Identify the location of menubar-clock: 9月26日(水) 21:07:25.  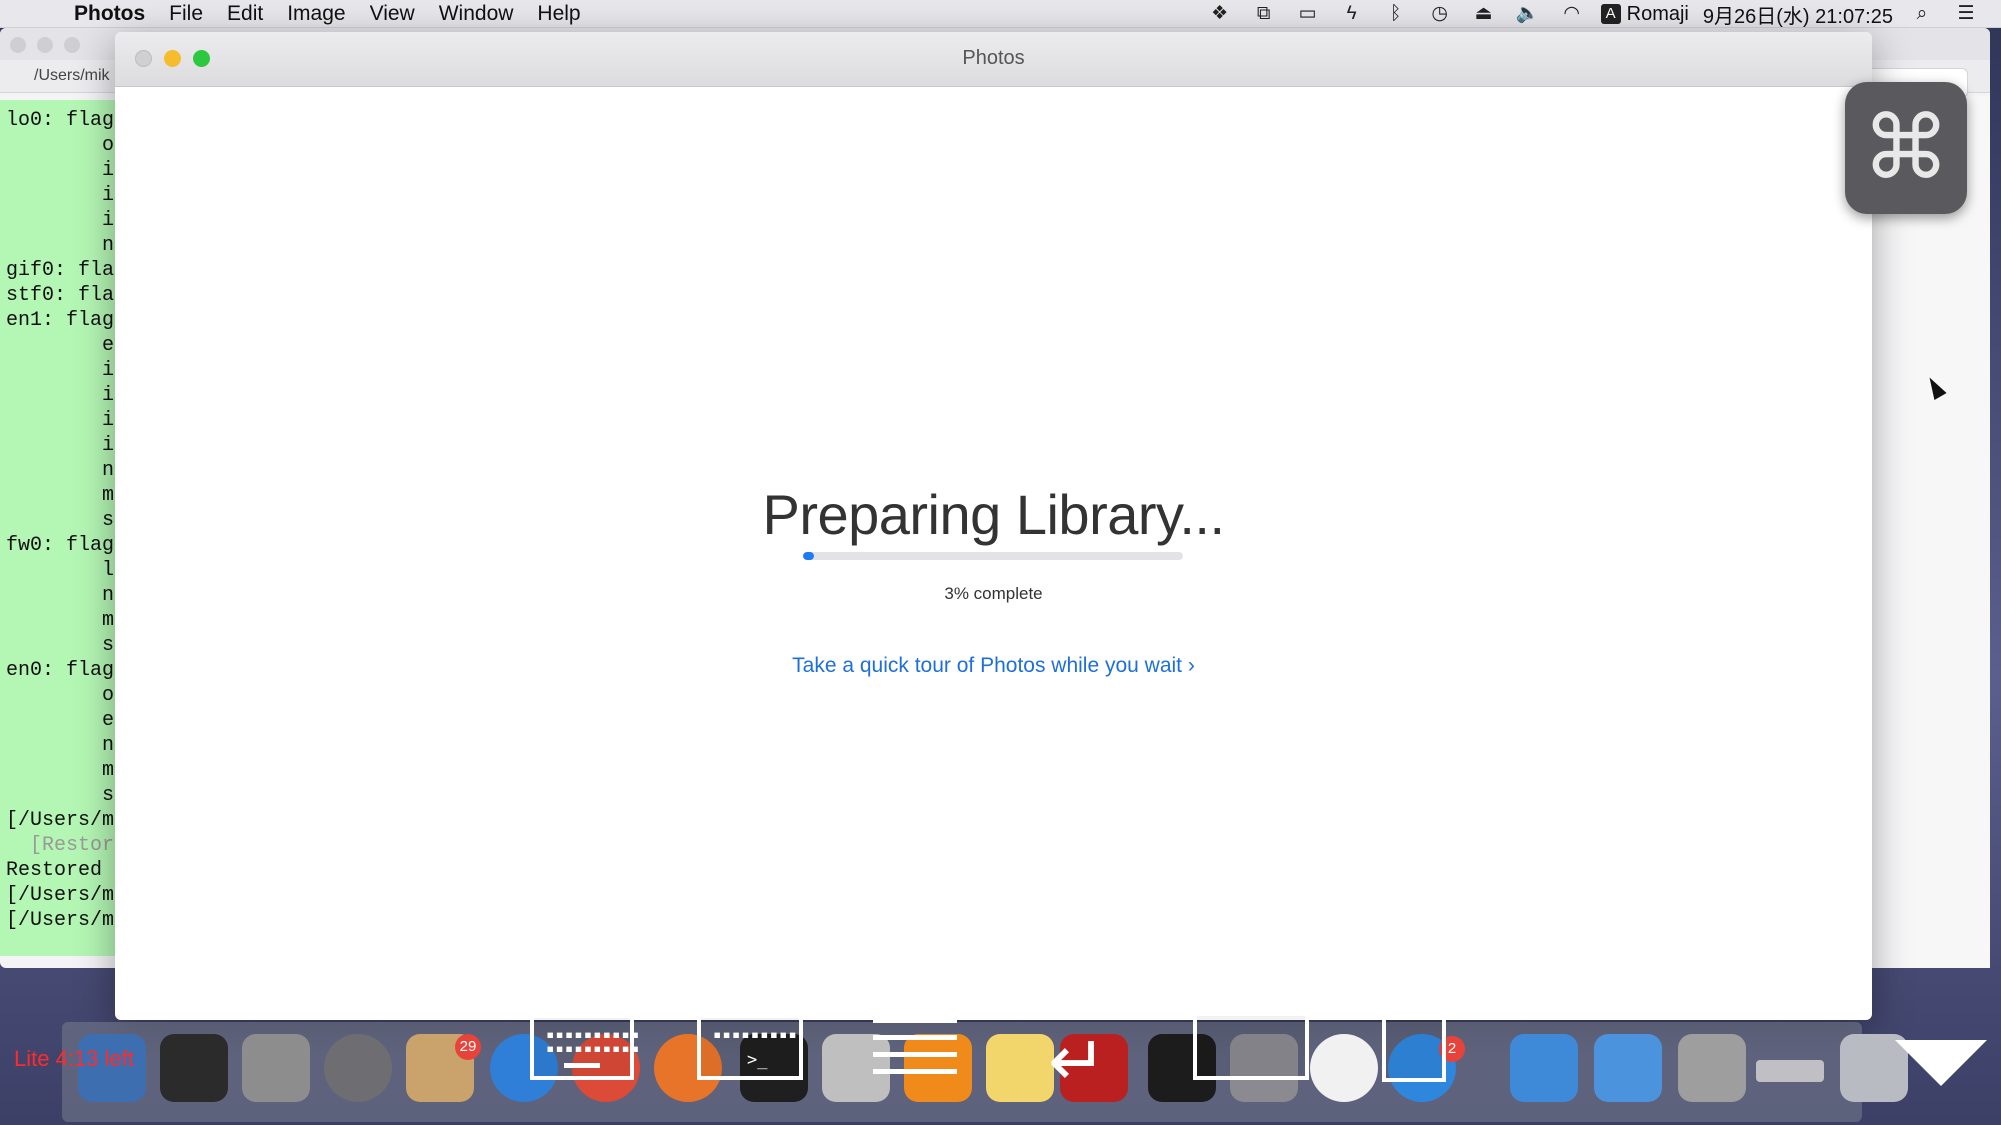
(1798, 14).